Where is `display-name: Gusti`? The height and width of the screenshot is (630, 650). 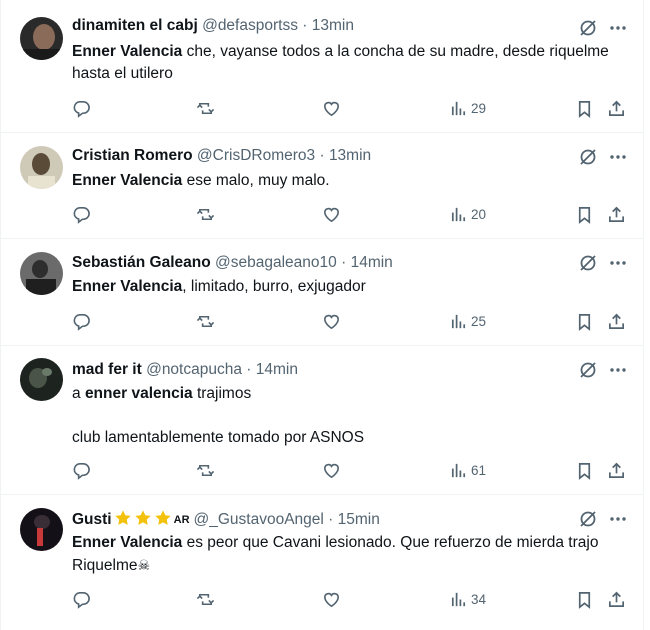
display-name: Gusti is located at coordinates (92, 519).